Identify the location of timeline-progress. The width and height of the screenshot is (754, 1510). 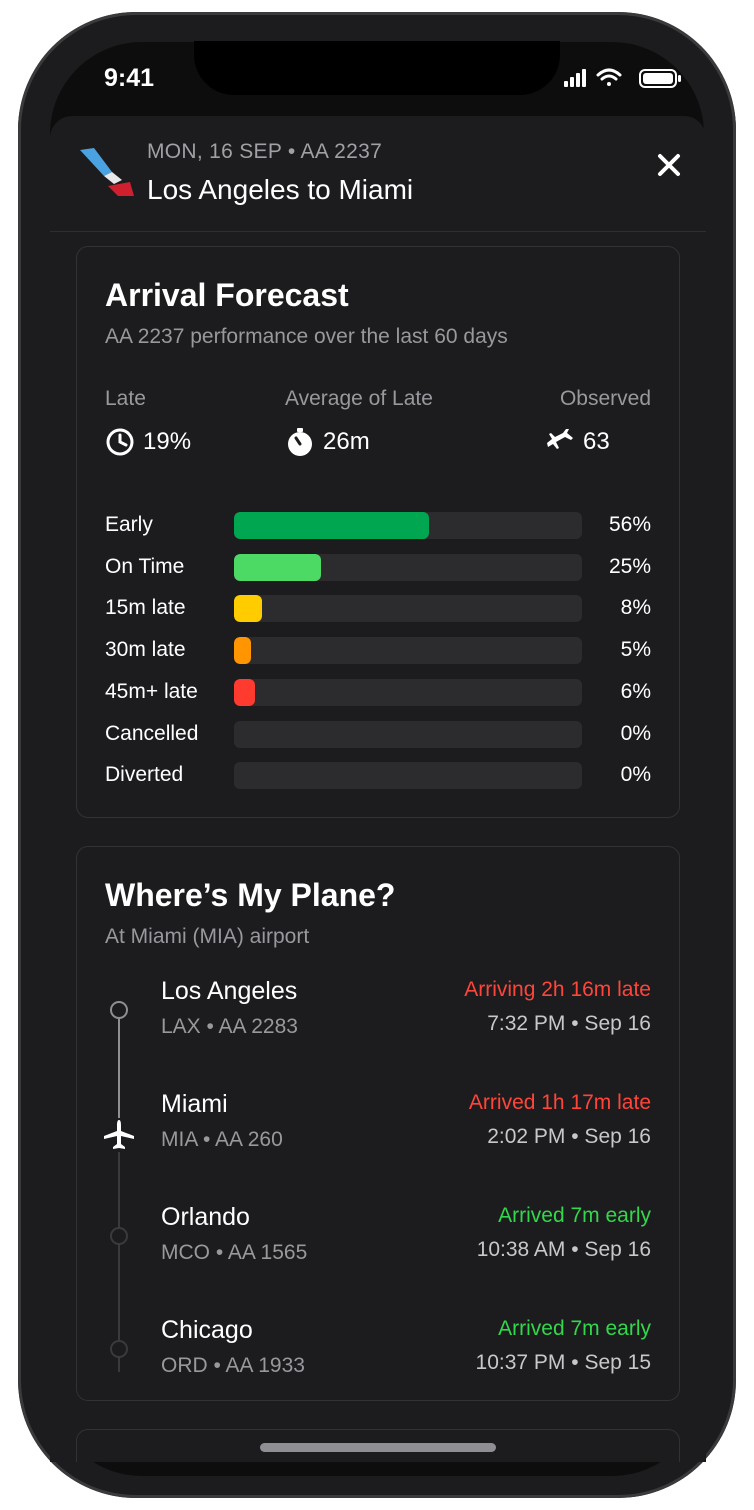
(119, 1065).